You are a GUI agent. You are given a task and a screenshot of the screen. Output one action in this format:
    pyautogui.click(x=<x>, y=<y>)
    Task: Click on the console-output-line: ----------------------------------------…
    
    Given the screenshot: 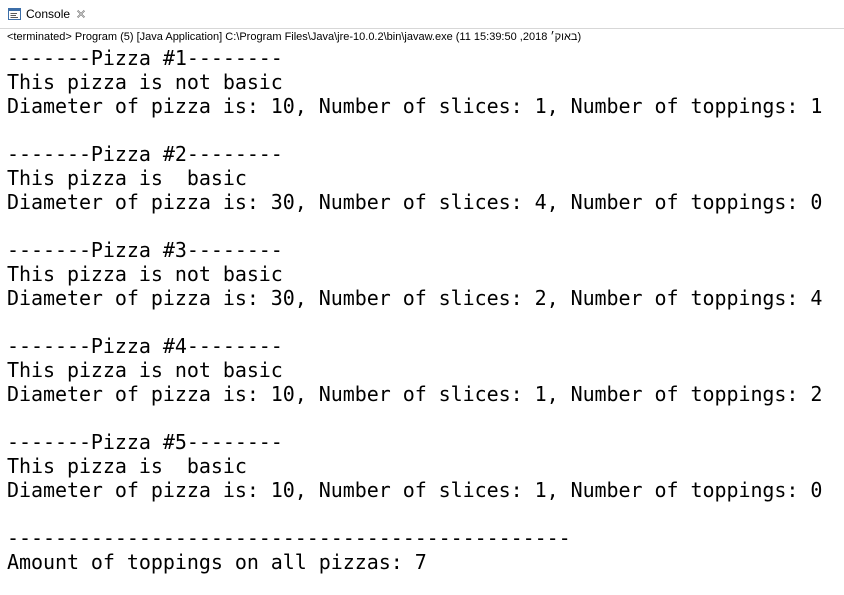 What is the action you would take?
    pyautogui.click(x=289, y=538)
    